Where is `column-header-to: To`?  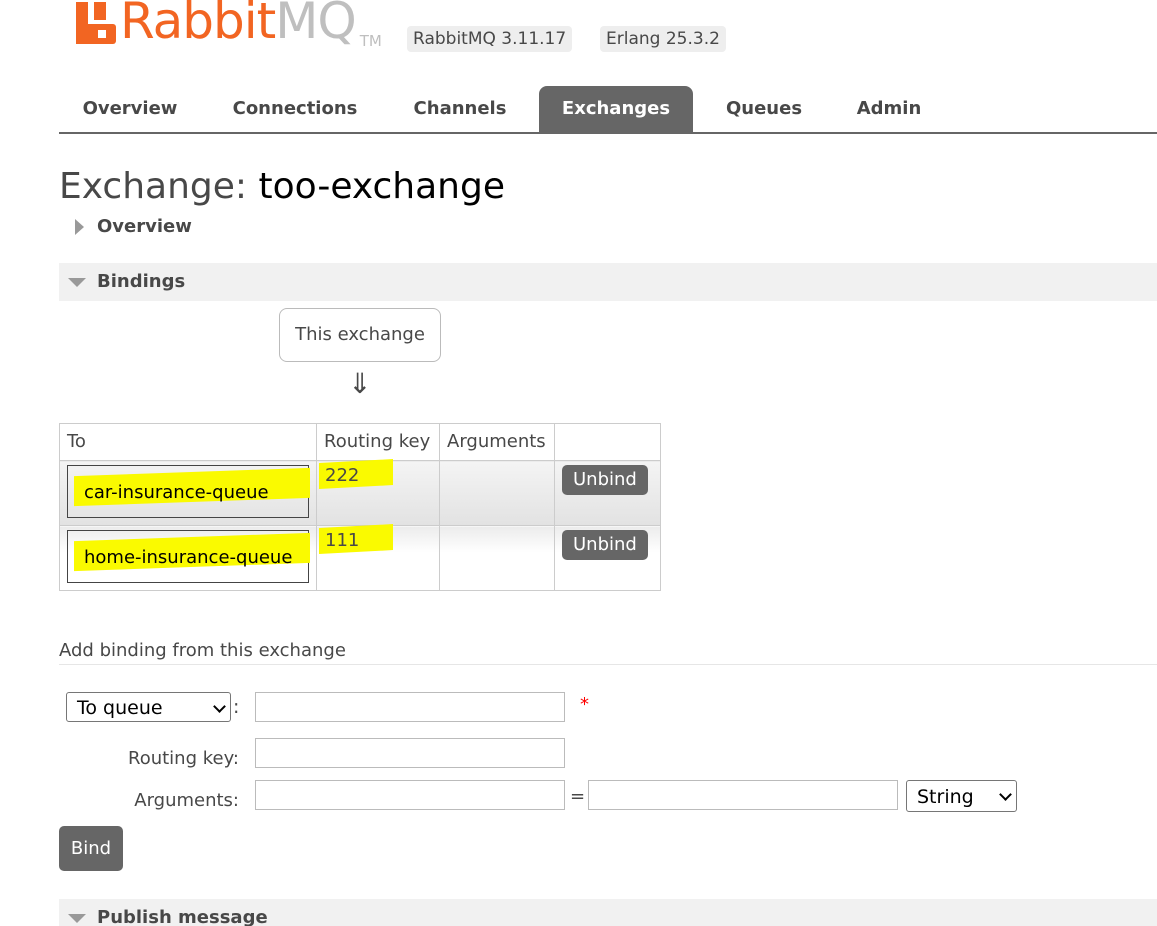 column-header-to: To is located at coordinates (188, 442).